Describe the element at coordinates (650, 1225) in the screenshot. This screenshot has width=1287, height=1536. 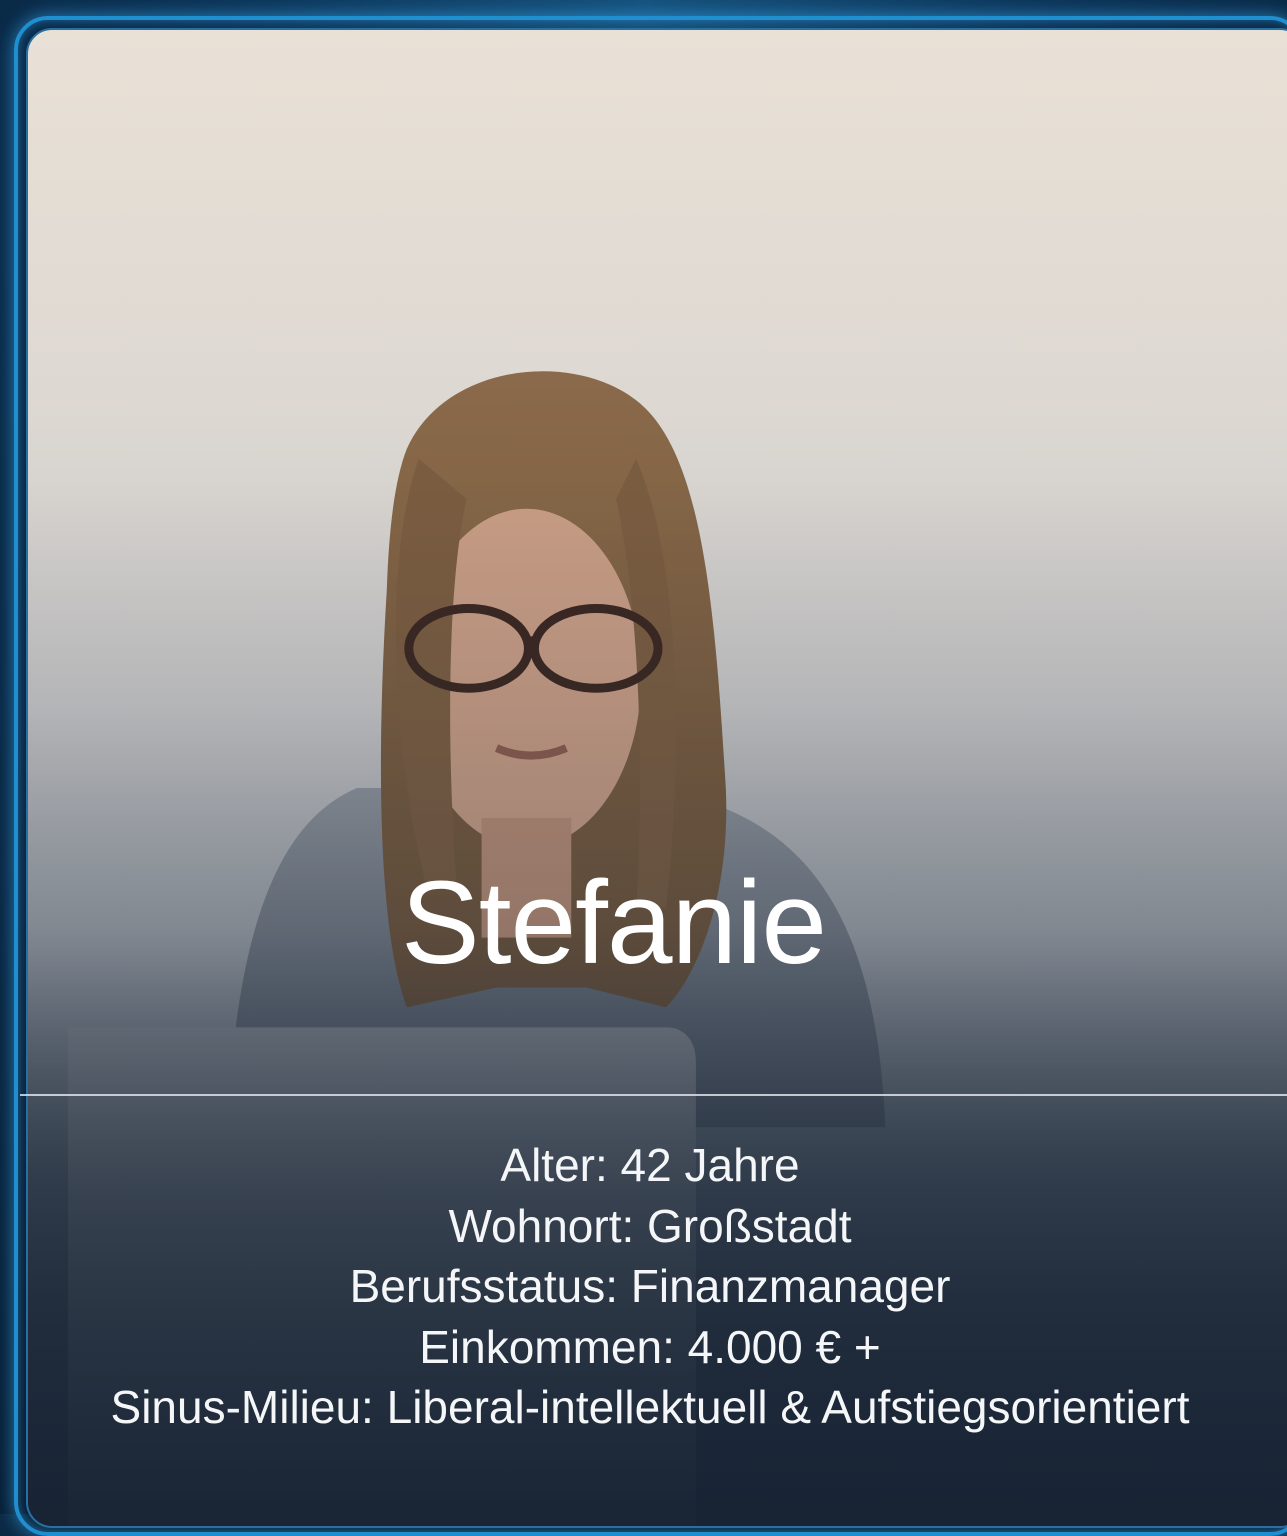
I see `detail-residence: Wohnort: Großstadt` at that location.